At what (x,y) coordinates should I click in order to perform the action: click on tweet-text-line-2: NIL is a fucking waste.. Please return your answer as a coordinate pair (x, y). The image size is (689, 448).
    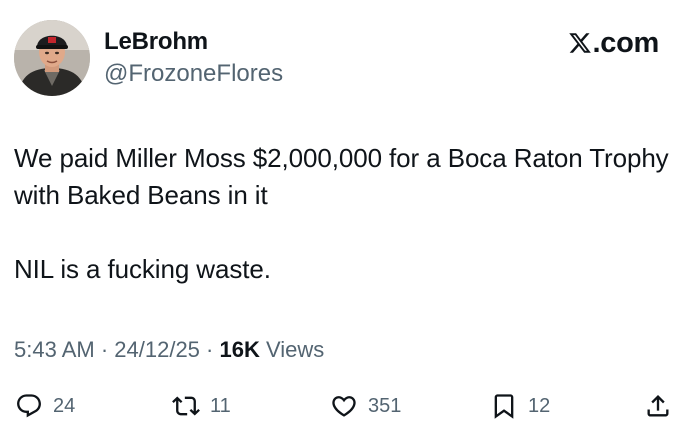
    Looking at the image, I should click on (142, 269).